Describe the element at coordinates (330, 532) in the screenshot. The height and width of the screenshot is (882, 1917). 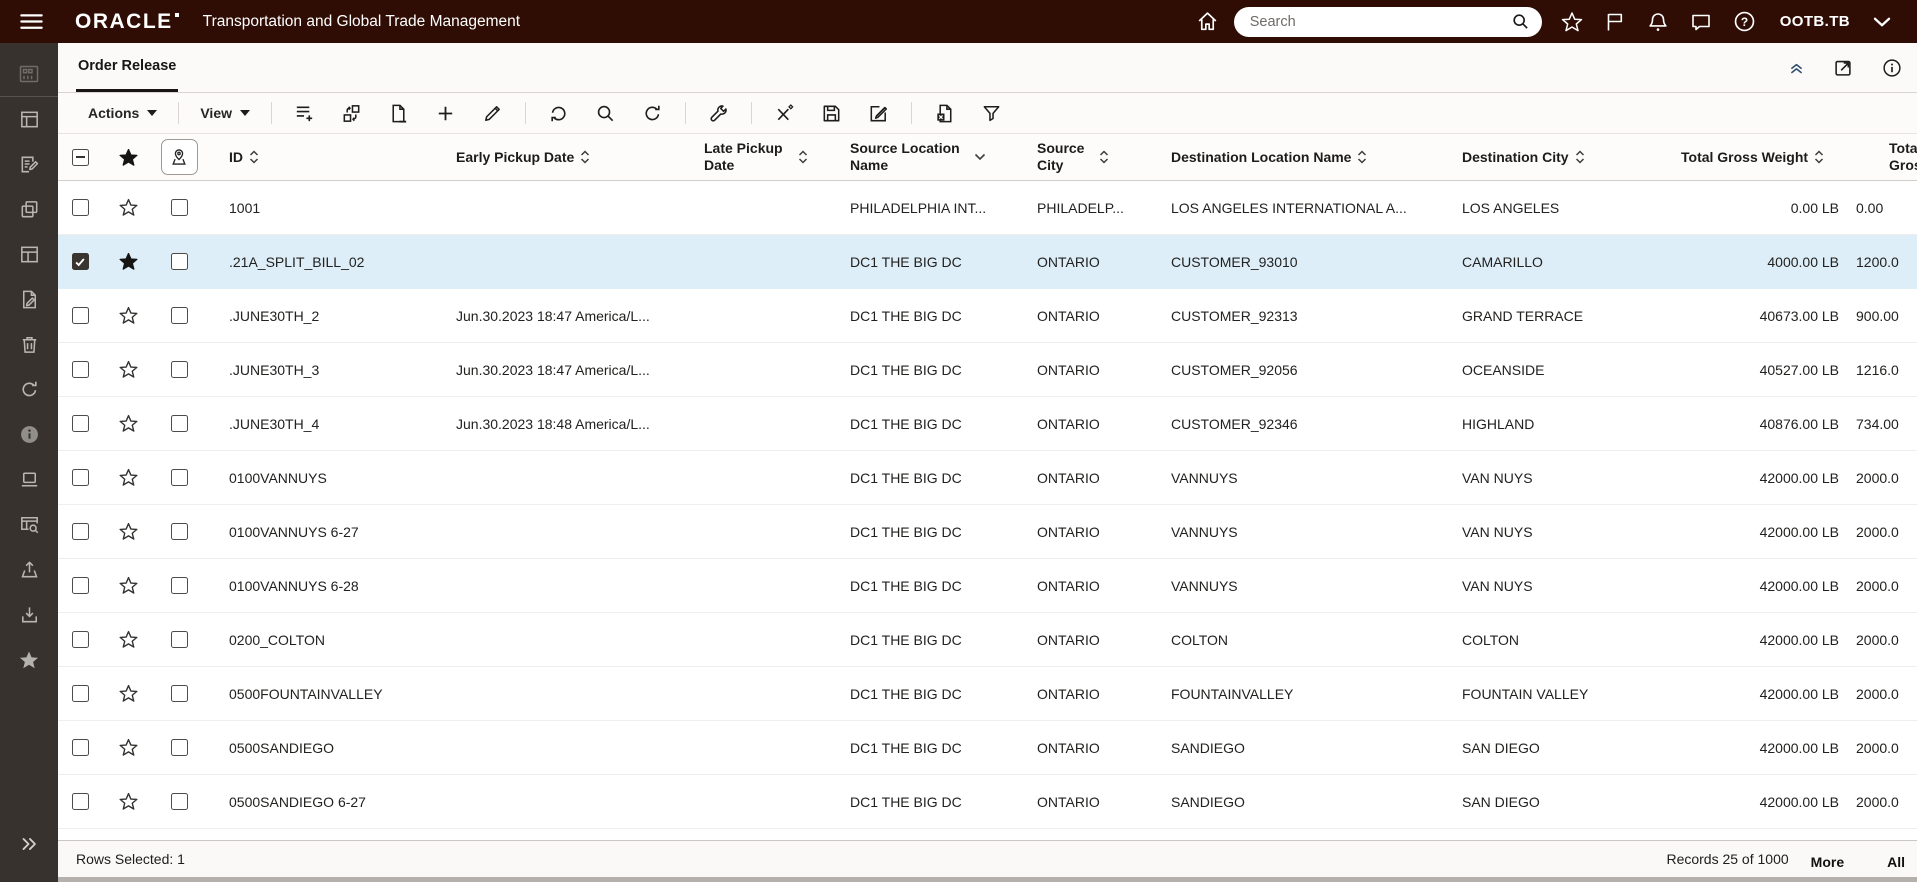
I see `cell-id: 0100VANNUYS 6-27` at that location.